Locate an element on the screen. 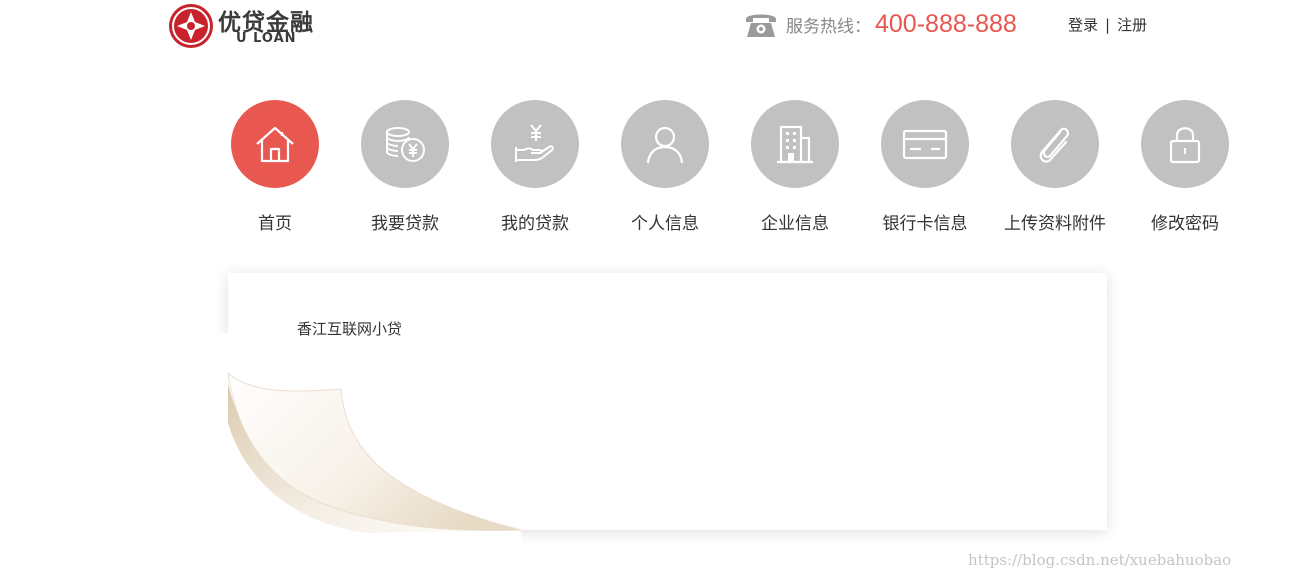  nav-item-apply-loan: 我要贷款 is located at coordinates (405, 170).